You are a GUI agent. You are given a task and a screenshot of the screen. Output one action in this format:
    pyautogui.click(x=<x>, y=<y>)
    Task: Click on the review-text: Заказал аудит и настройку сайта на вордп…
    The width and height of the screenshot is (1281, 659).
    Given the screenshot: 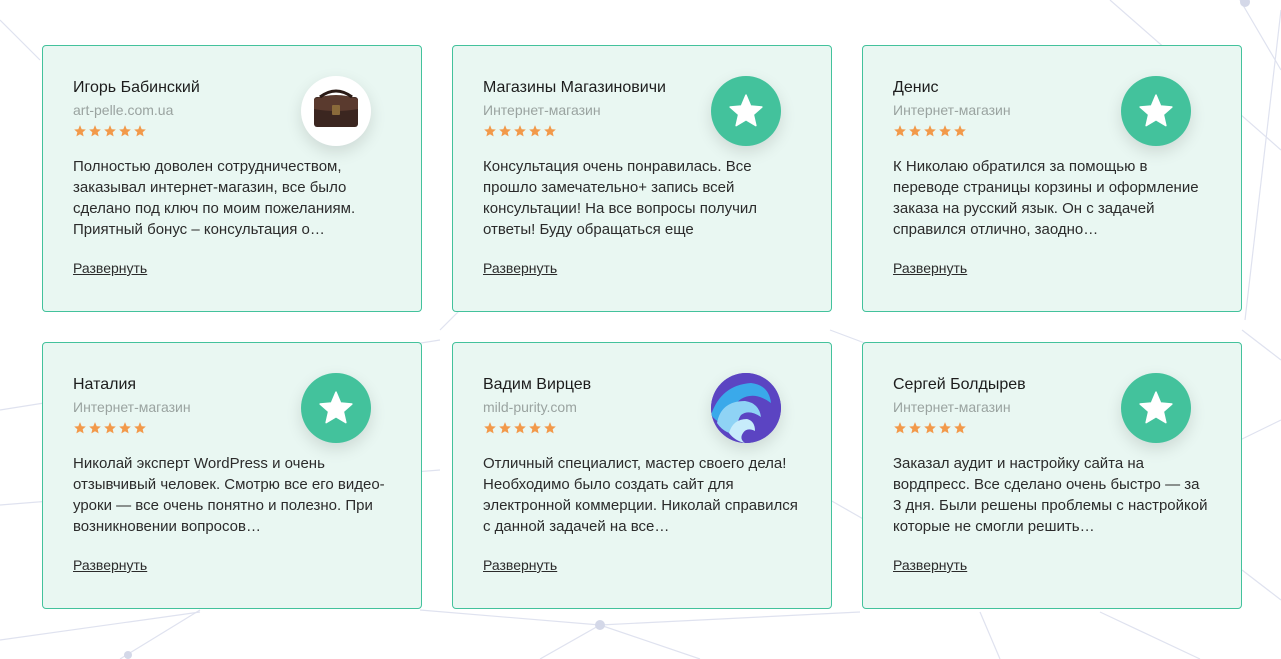 What is the action you would take?
    pyautogui.click(x=1050, y=495)
    